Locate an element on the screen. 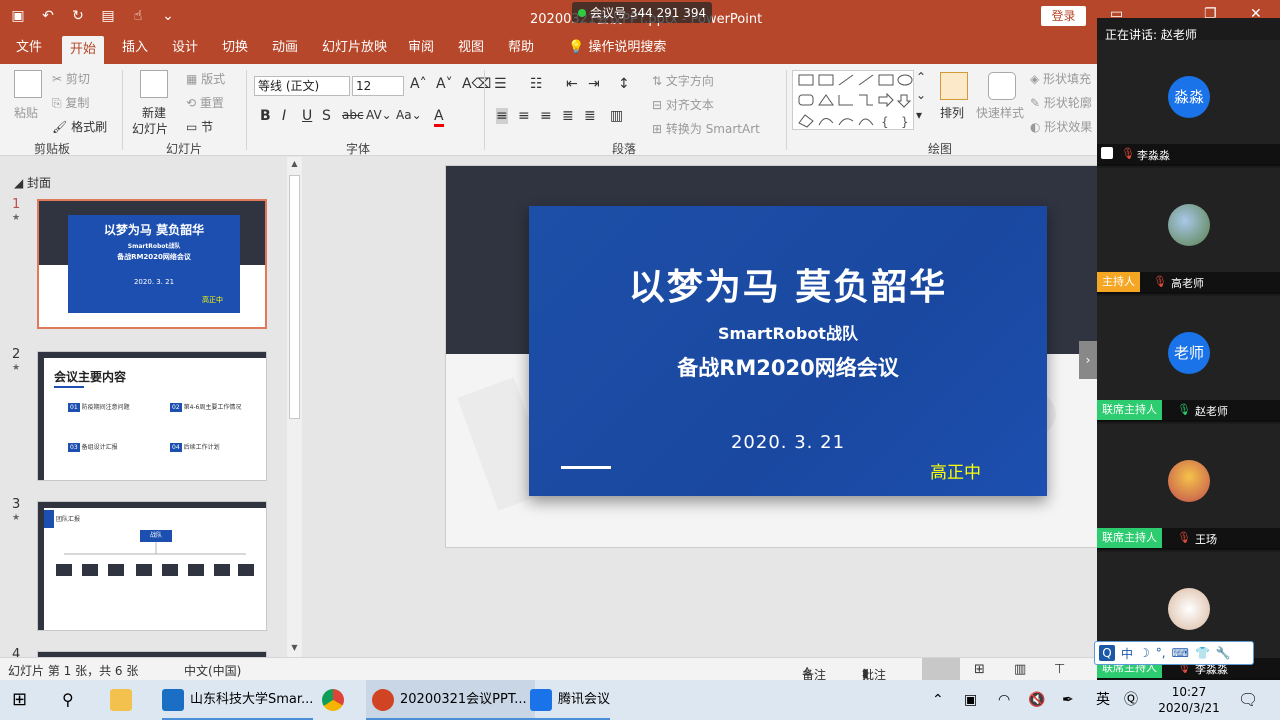 This screenshot has width=1280, height=720. smartart-button: ⊞ 转换为 SmartArt is located at coordinates (706, 128).